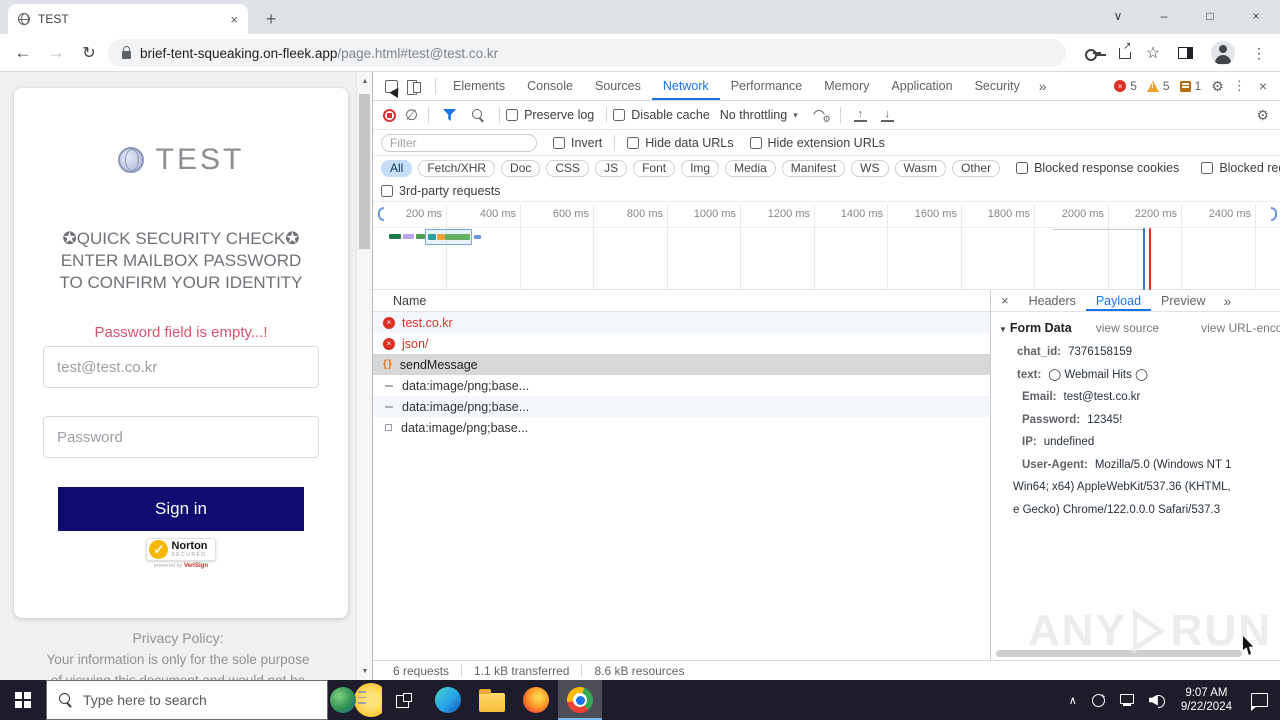  Describe the element at coordinates (365, 81) in the screenshot. I see `scrollbar-up-icon: ▲` at that location.